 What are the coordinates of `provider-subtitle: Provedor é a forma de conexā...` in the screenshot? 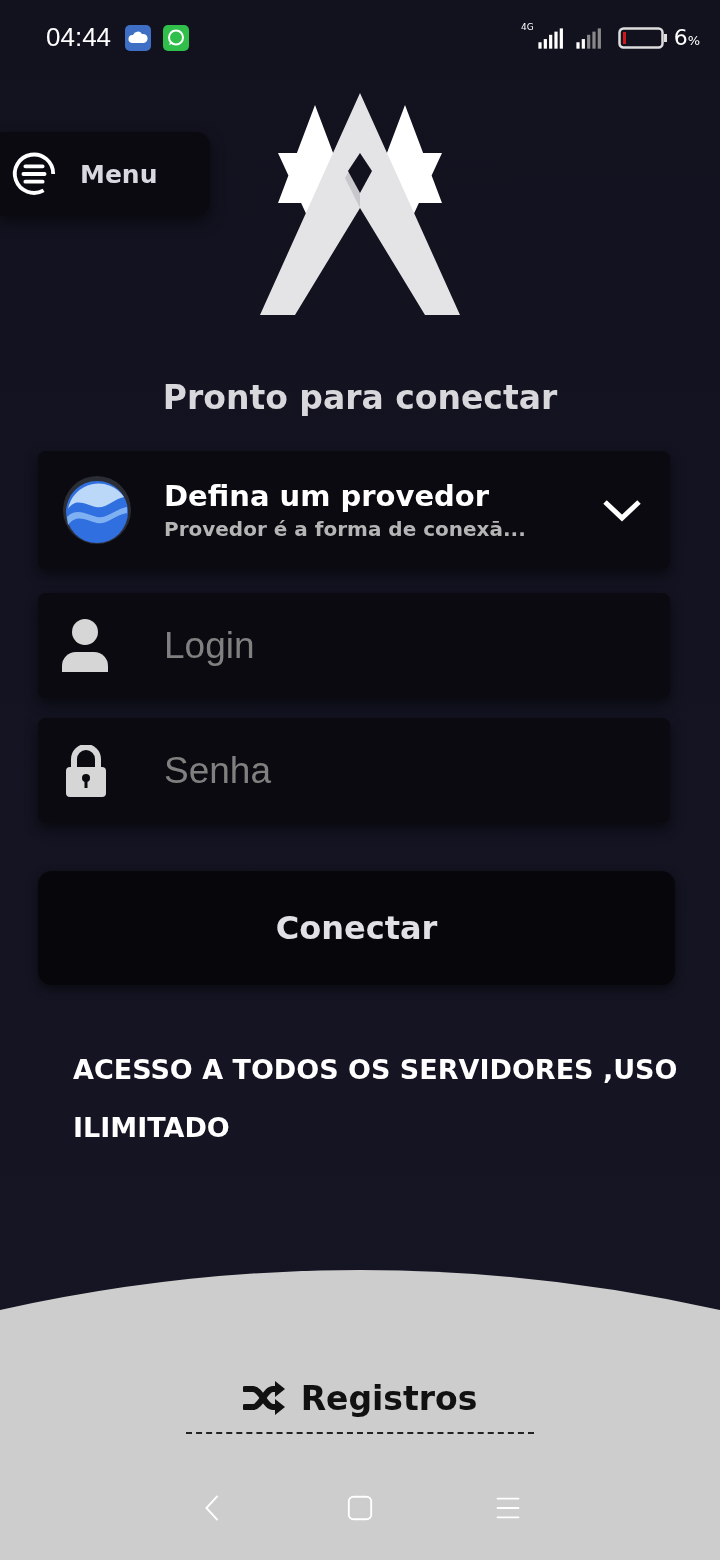 It's located at (345, 529).